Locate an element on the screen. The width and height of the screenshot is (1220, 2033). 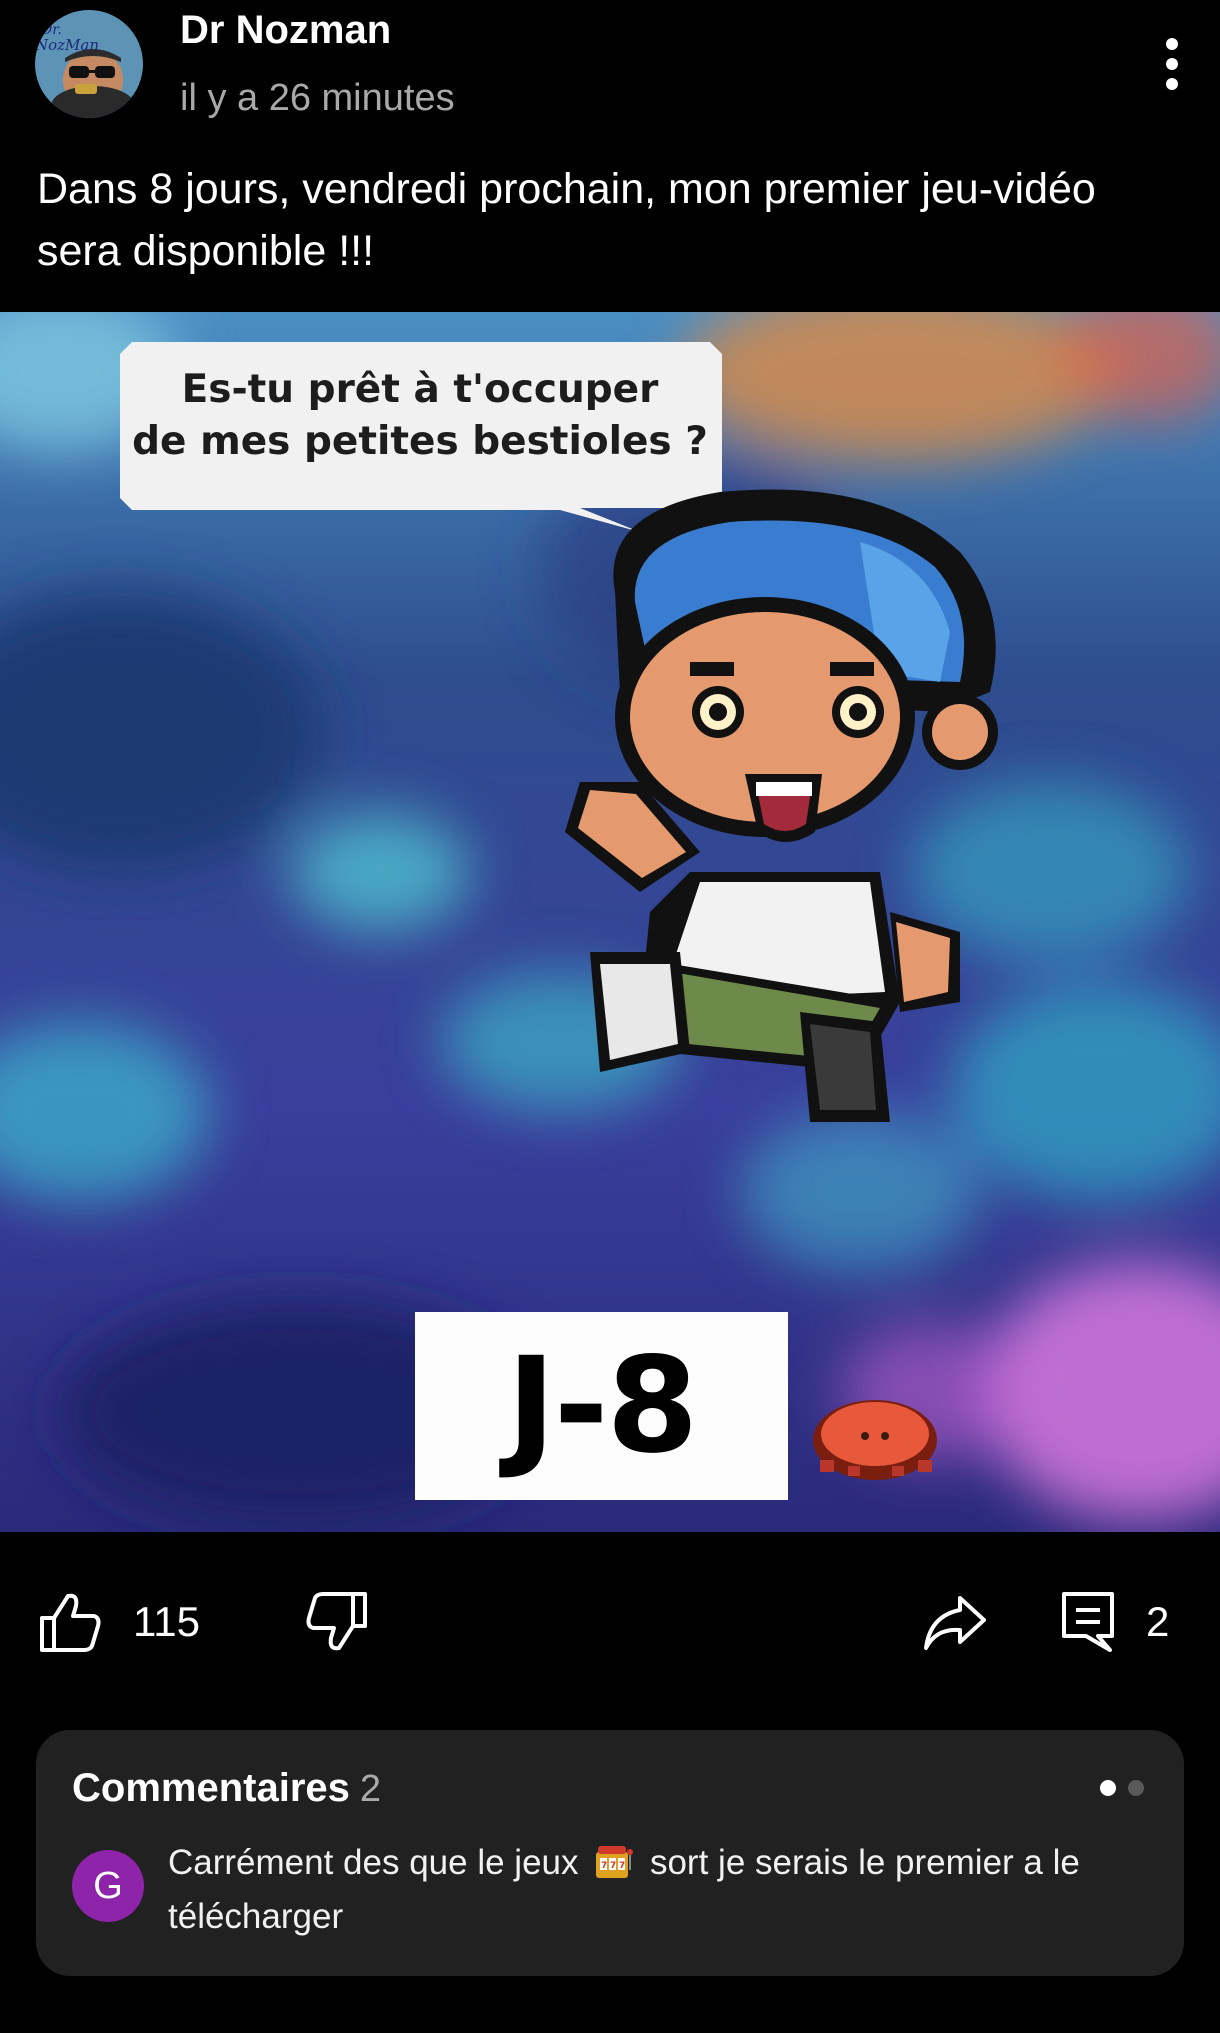
comment-icon is located at coordinates (1088, 1622).